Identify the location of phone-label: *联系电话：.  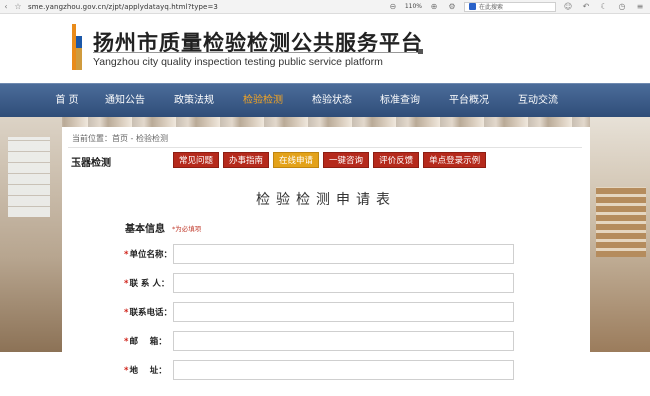
(148, 312).